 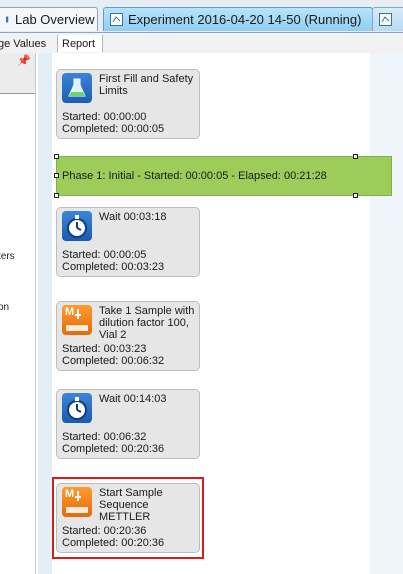 I want to click on tab-next, so click(x=387, y=19).